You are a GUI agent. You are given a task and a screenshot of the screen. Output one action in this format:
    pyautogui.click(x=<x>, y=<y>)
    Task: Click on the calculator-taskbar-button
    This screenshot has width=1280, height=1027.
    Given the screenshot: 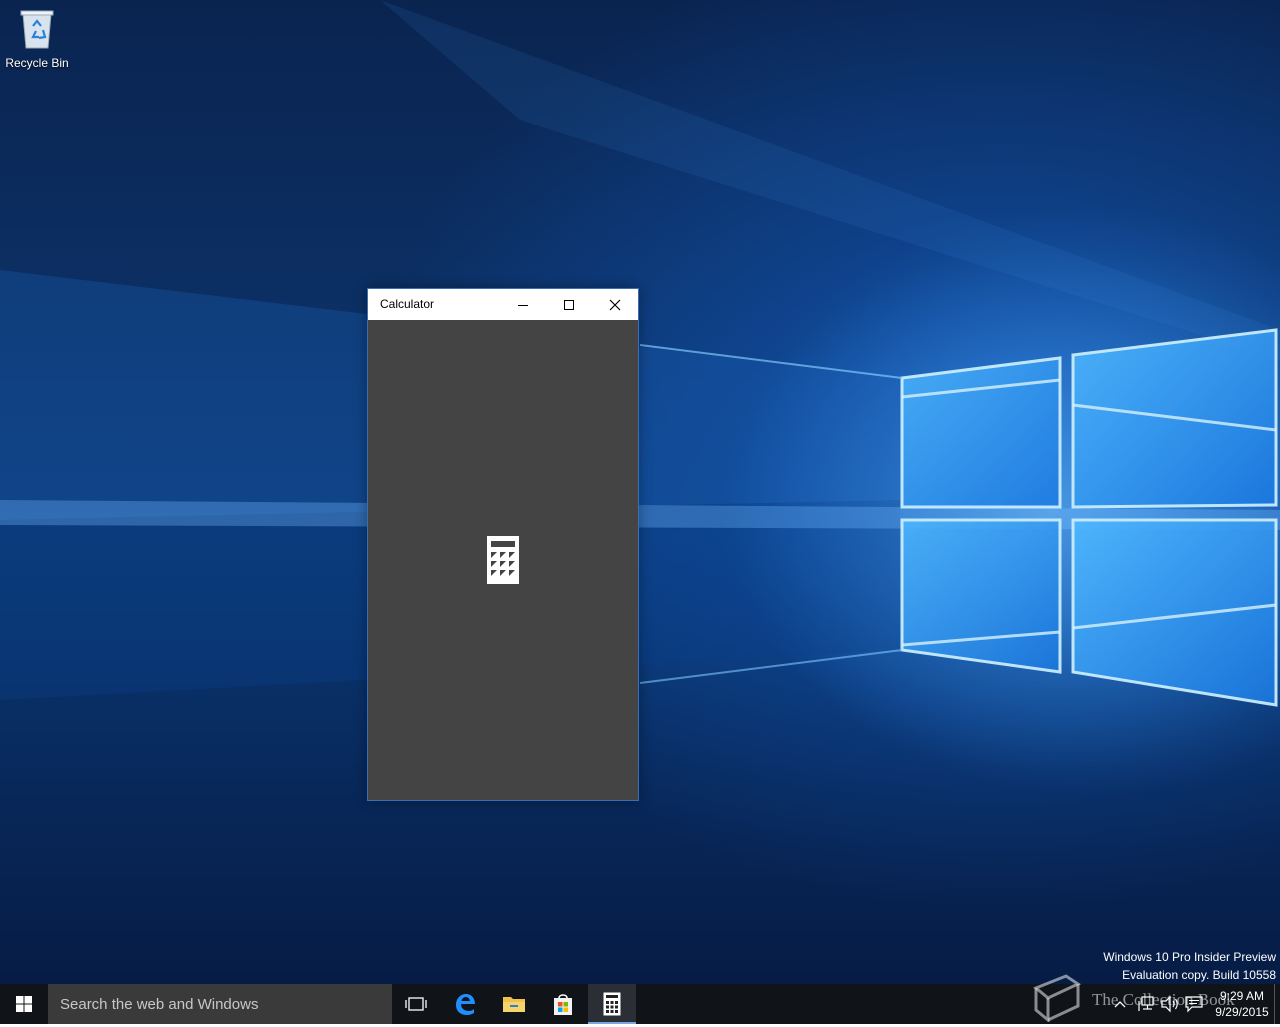 What is the action you would take?
    pyautogui.click(x=612, y=1004)
    